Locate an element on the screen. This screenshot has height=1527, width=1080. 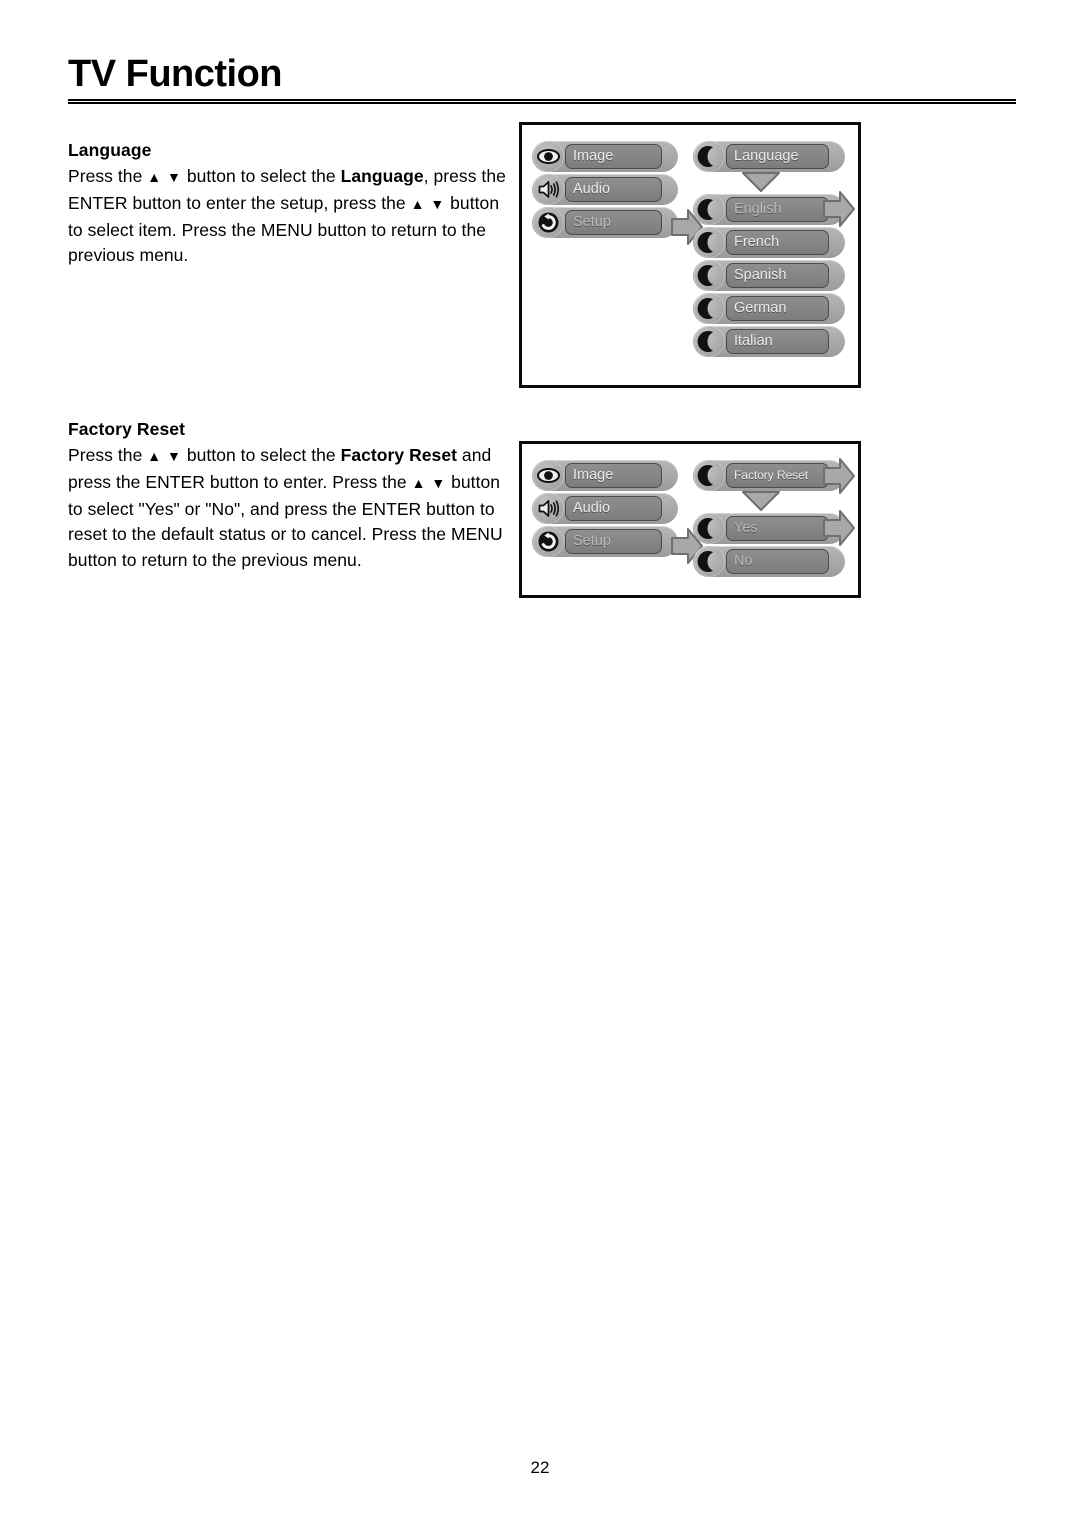
section-heading-factory-reset: Factory Reset is located at coordinates (127, 429).